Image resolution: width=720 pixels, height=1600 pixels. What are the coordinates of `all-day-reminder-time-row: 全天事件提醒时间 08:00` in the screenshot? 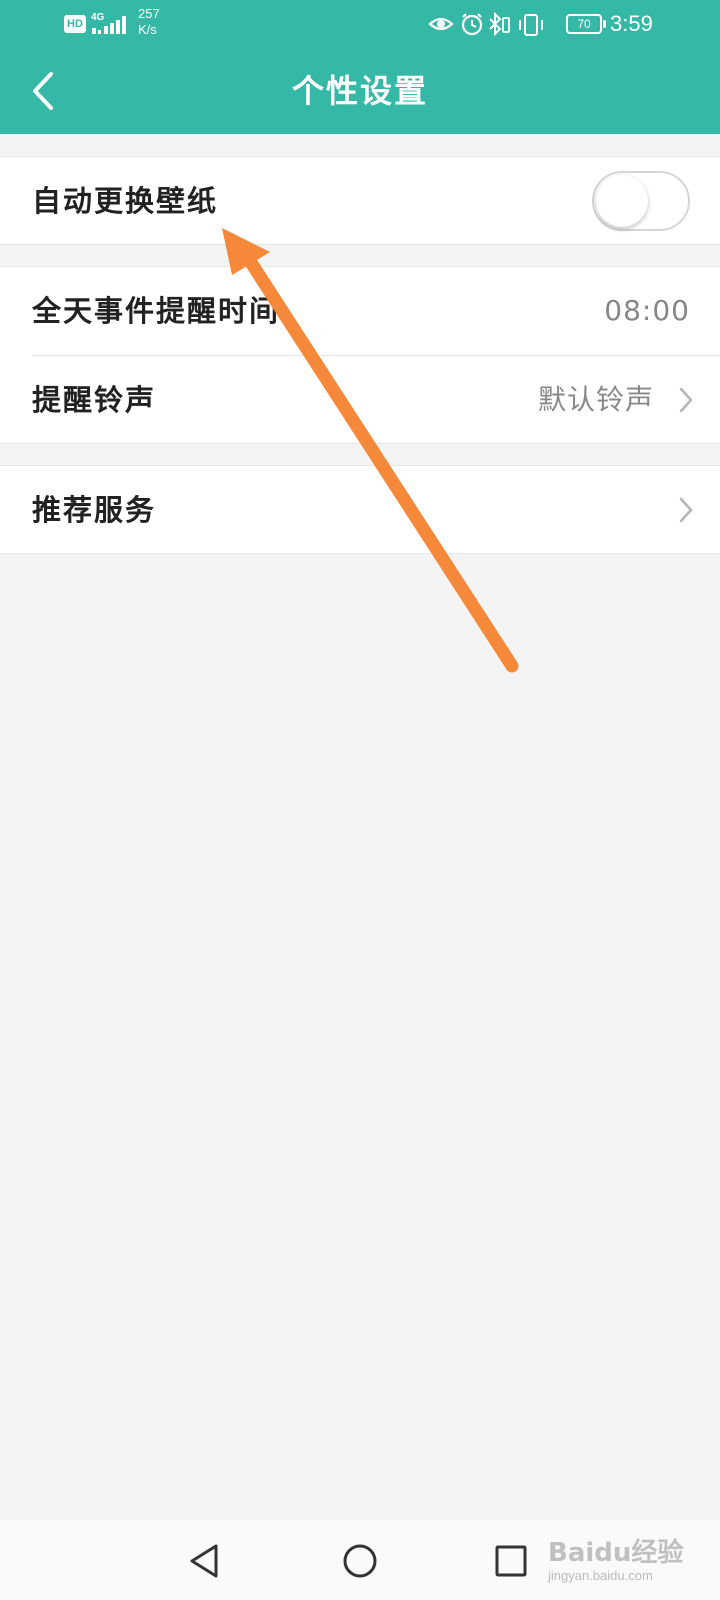 It's located at (360, 311).